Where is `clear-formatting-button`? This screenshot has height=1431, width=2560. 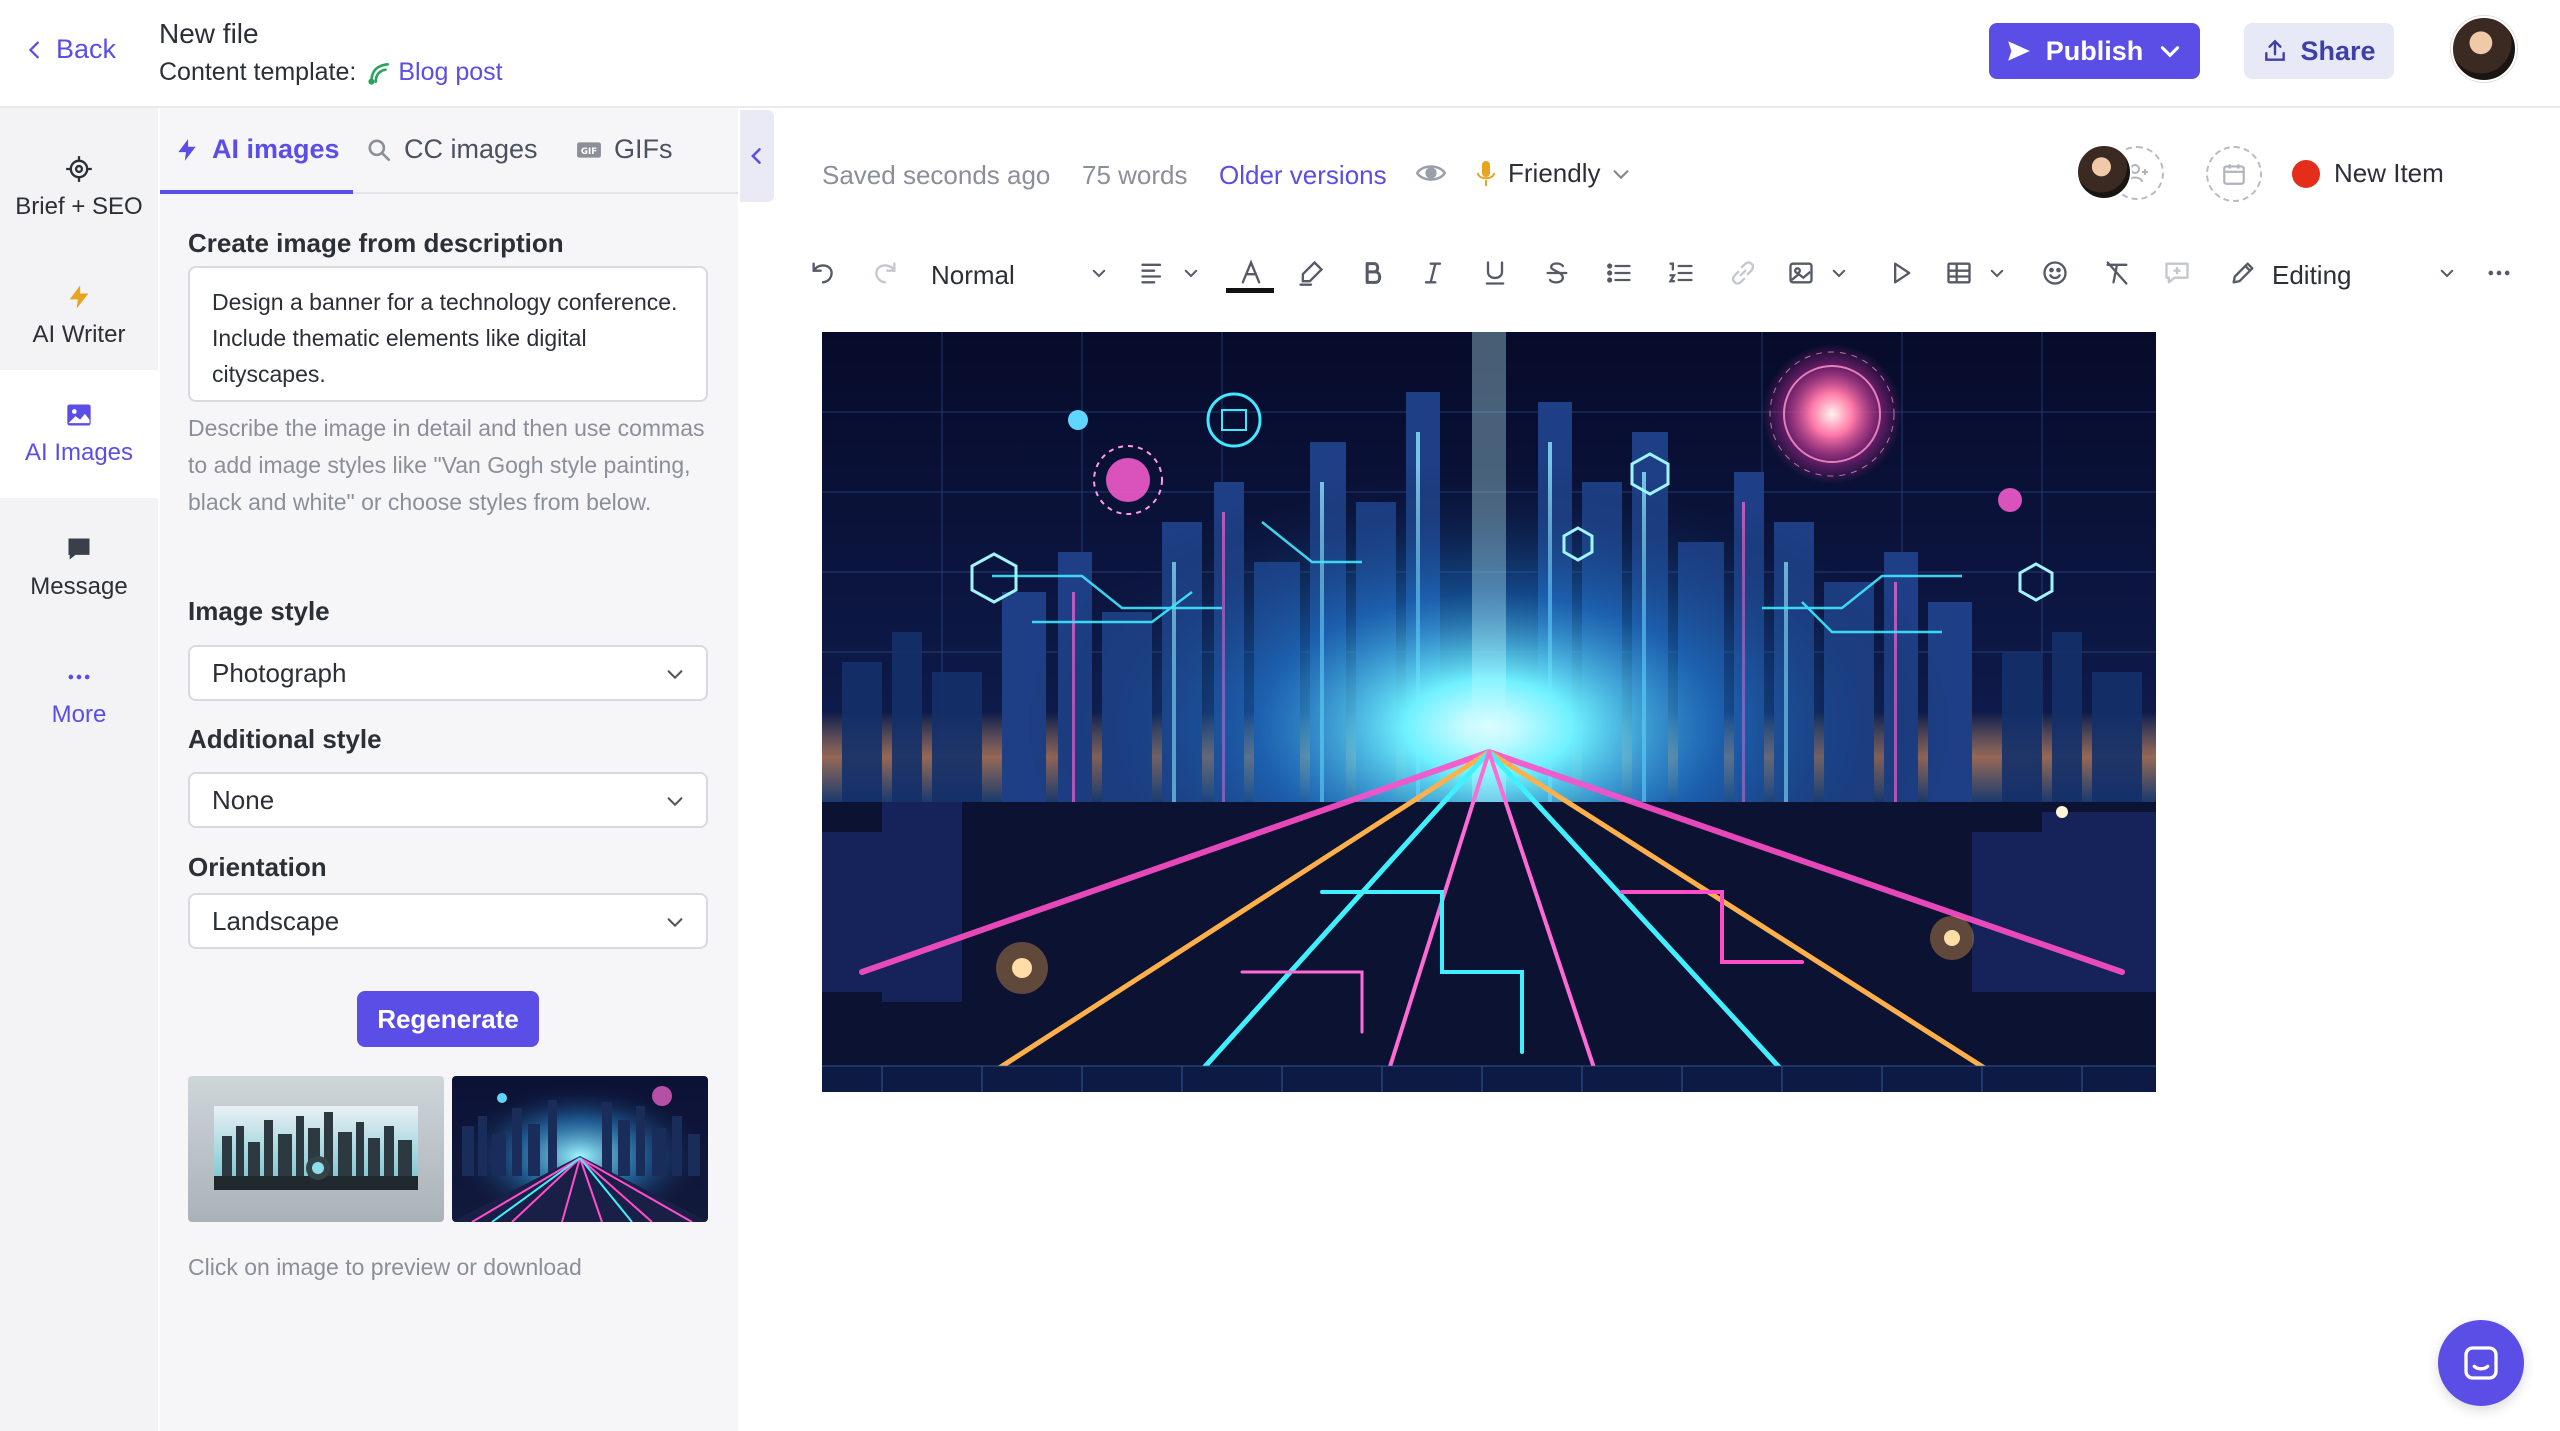
clear-formatting-button is located at coordinates (2117, 273).